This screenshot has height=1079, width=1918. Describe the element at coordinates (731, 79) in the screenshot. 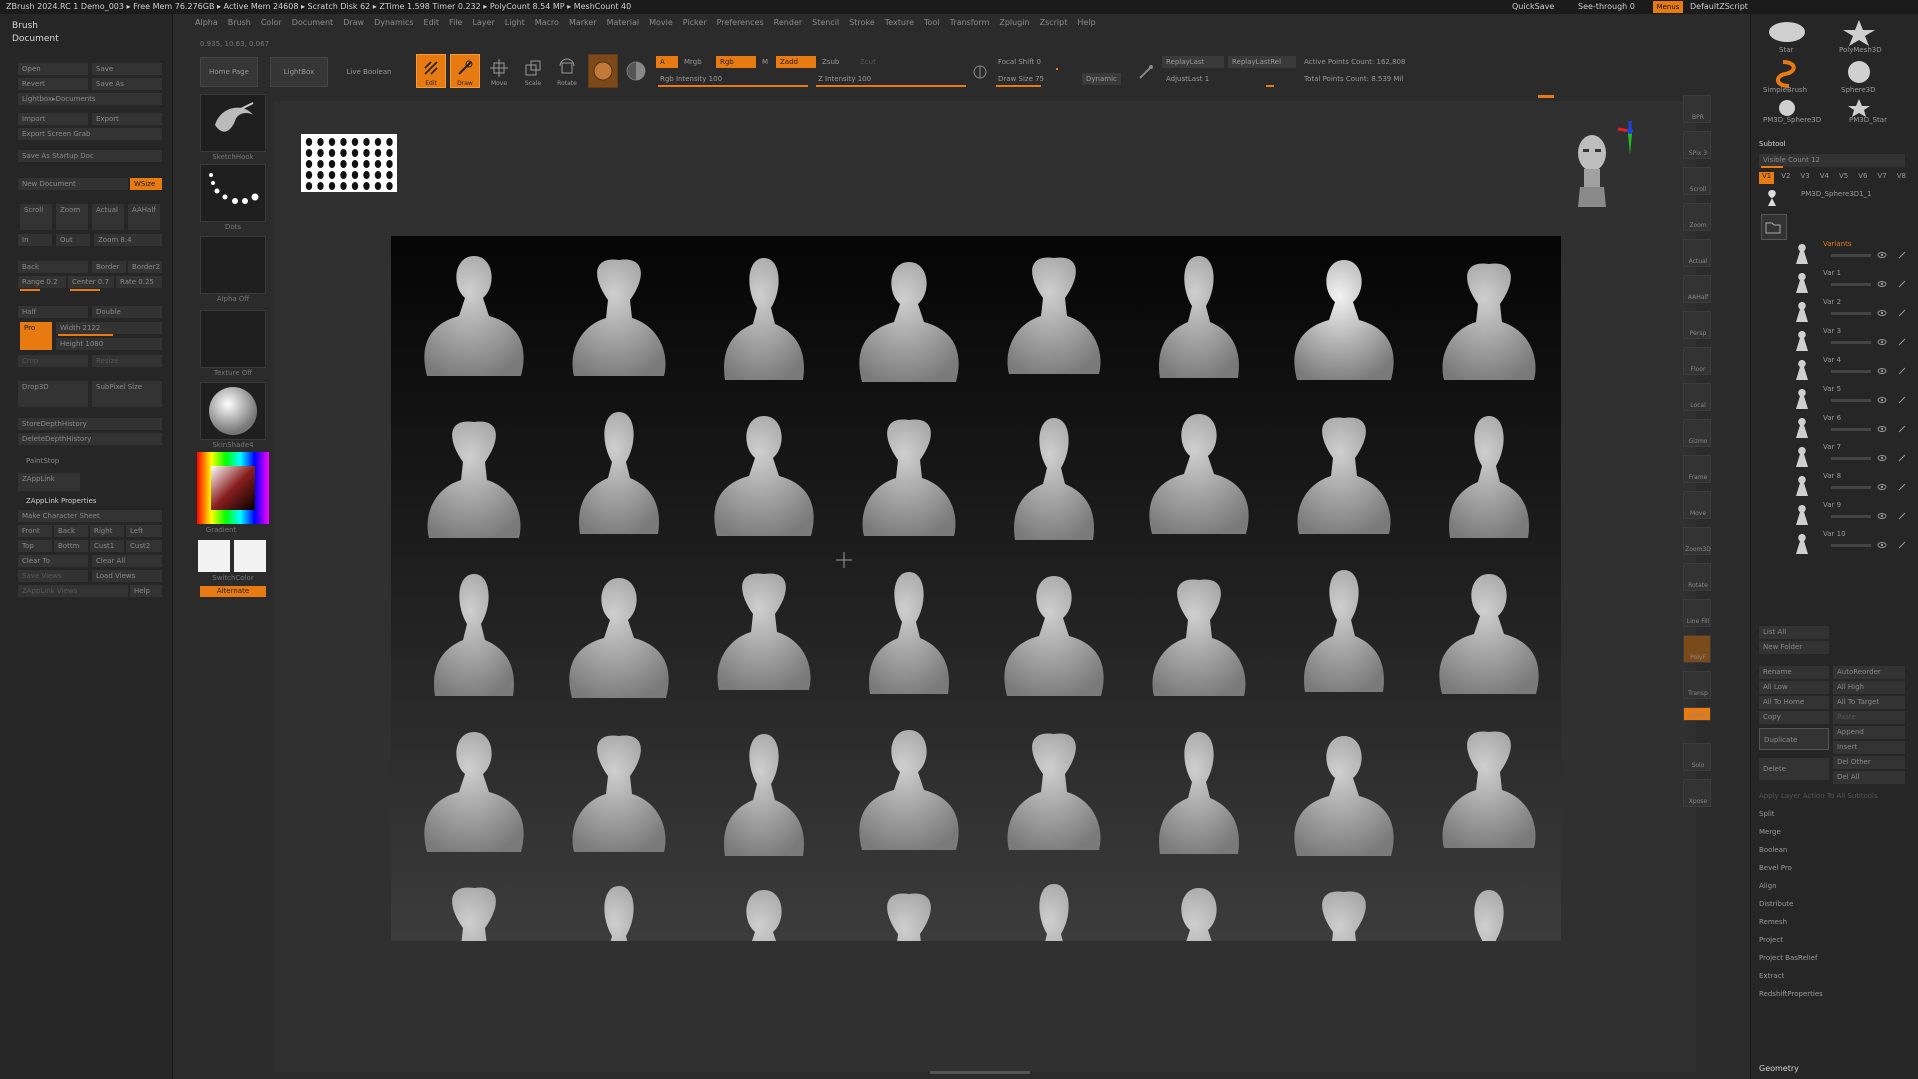

I see `rgb-intensity-slider: Rgb Intensity 100` at that location.